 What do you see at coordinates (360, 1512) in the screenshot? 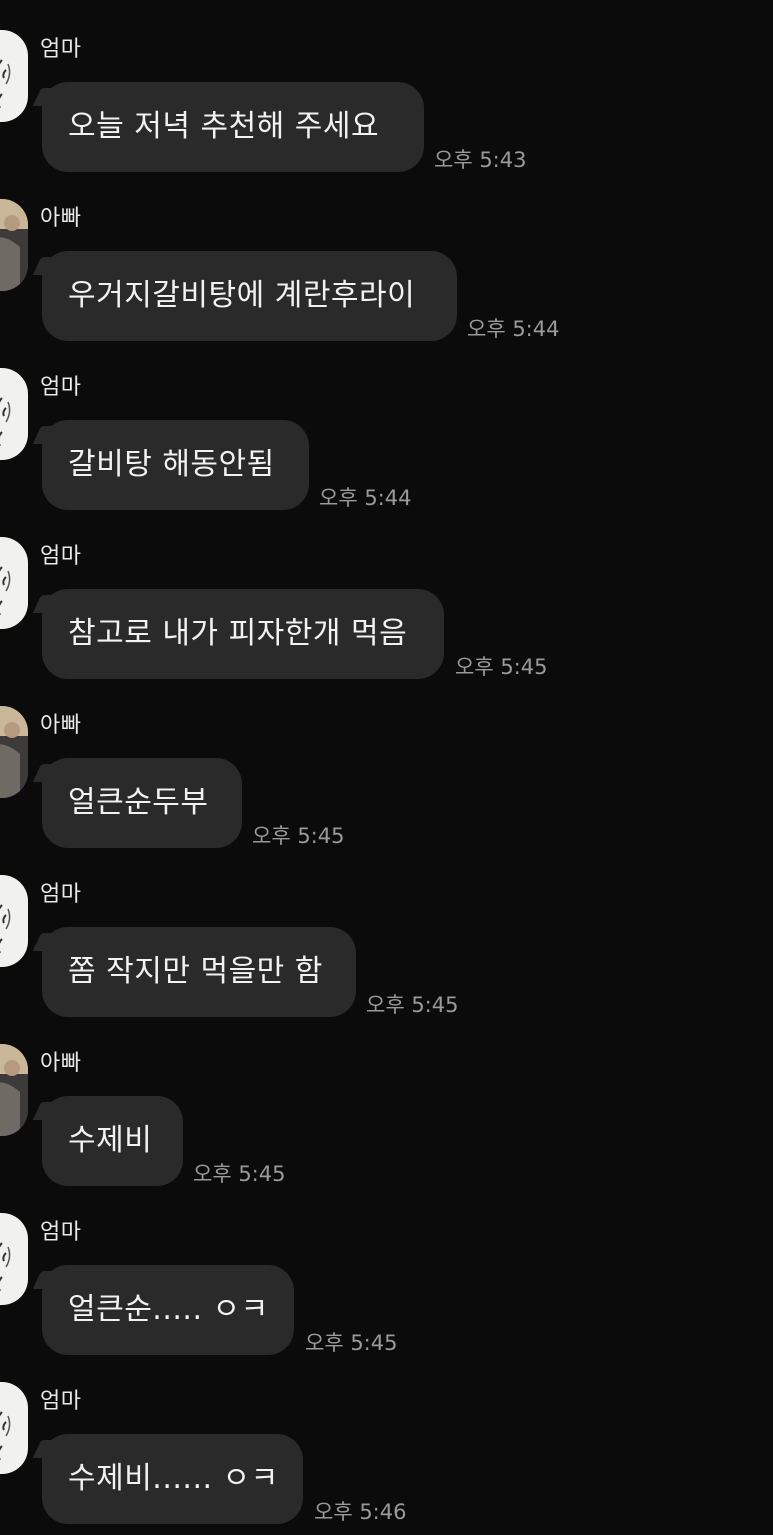
I see `message-timestamp: 오후 5:46` at bounding box center [360, 1512].